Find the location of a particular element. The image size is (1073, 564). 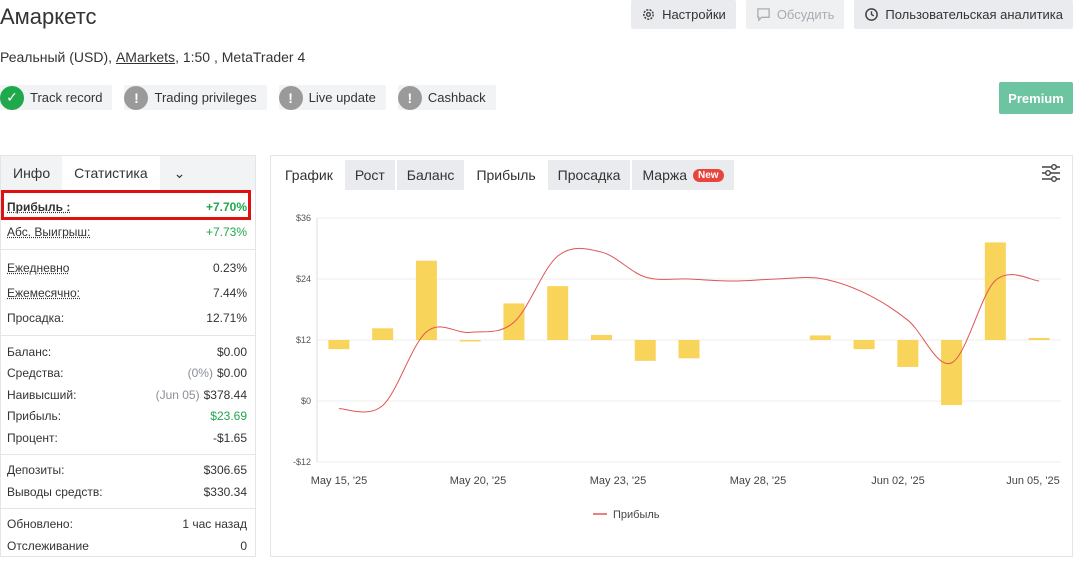

stat-daily: Ежедневно 0.23% is located at coordinates (128, 267).